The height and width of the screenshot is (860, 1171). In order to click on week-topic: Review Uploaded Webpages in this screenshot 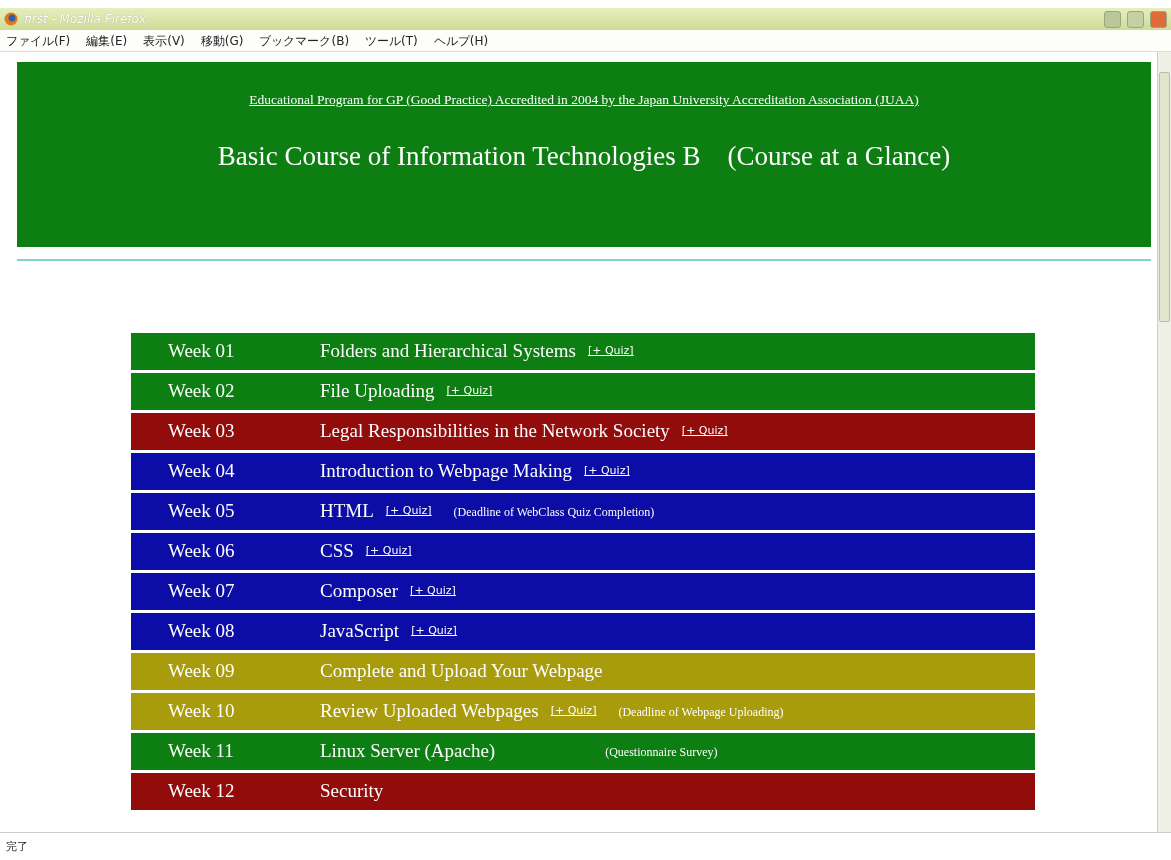, I will do `click(429, 711)`.